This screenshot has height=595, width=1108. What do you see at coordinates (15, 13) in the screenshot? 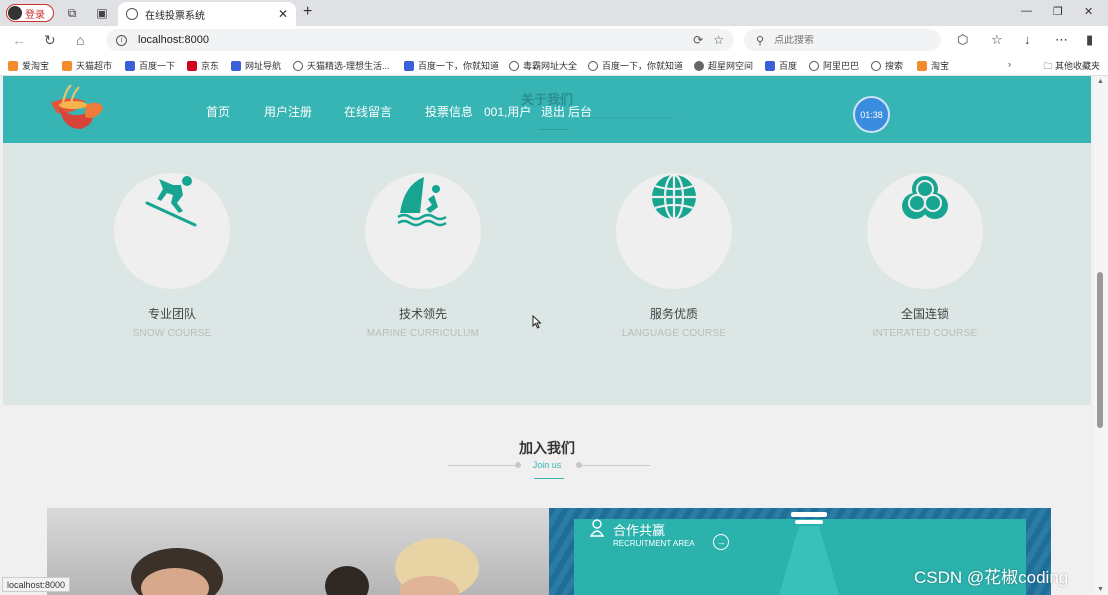
I see `avatar` at bounding box center [15, 13].